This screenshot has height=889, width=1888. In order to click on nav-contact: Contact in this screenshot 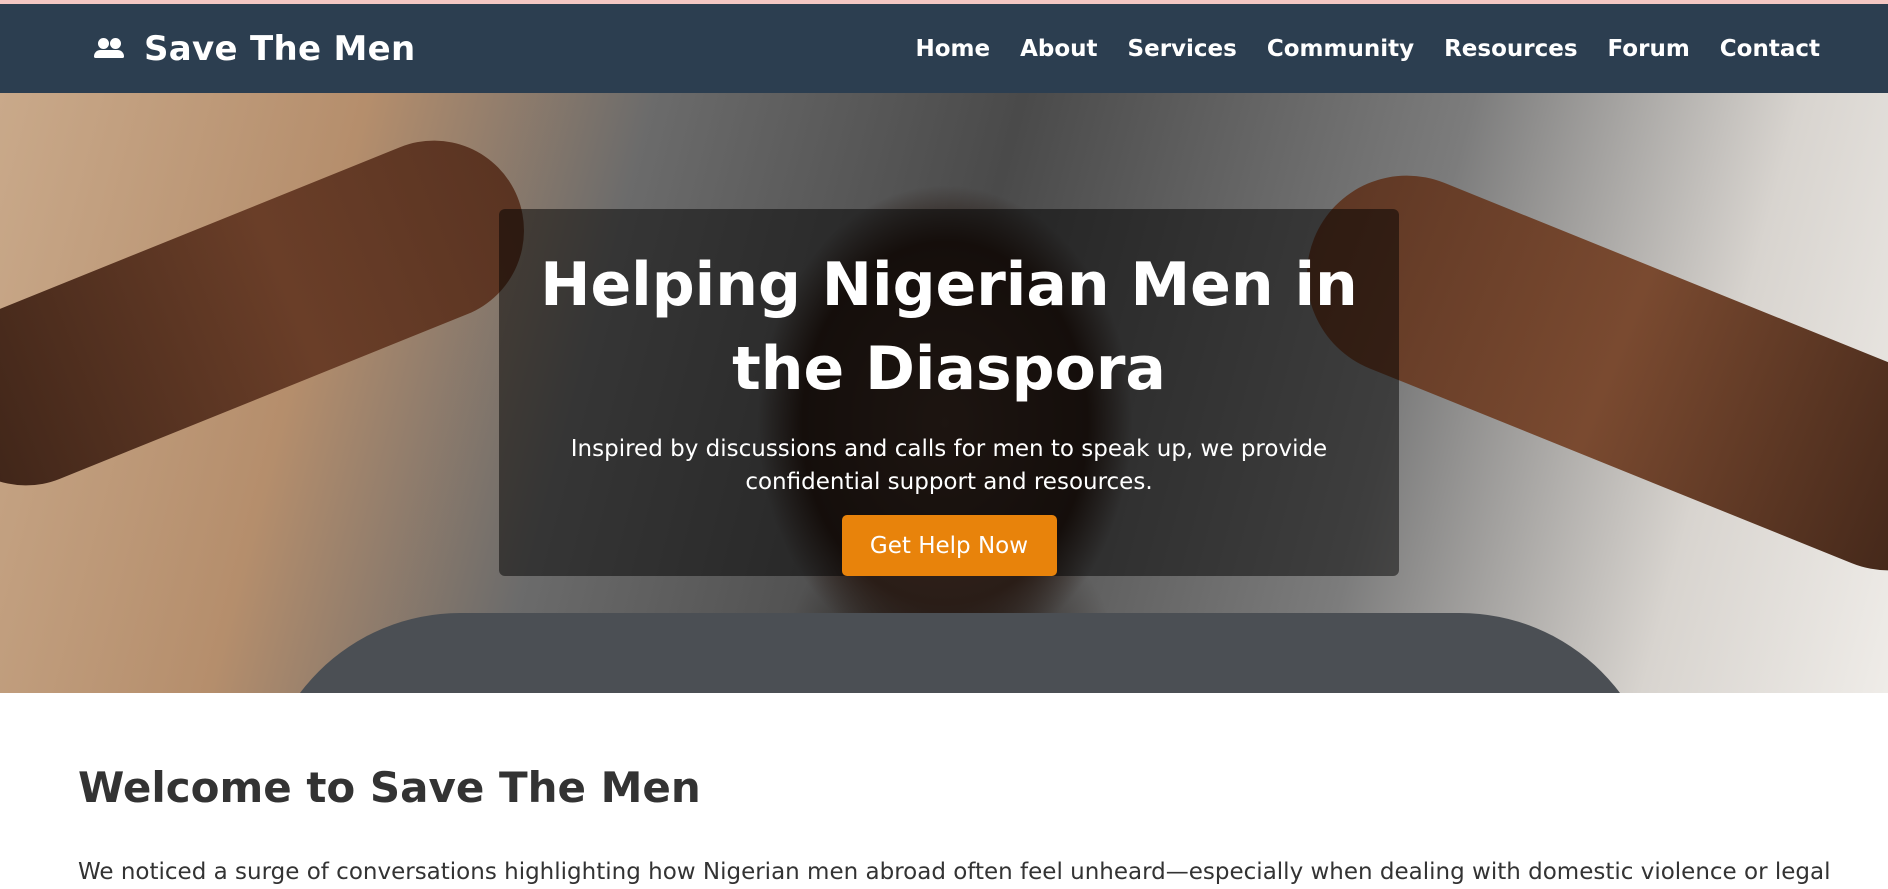, I will do `click(1770, 49)`.